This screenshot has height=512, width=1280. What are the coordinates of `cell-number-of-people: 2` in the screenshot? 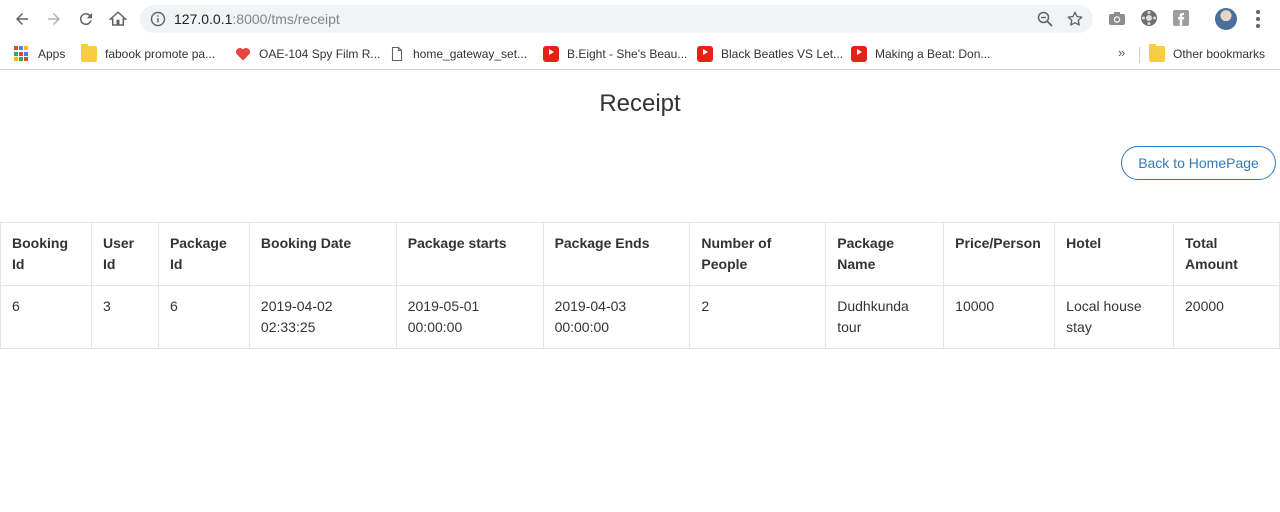 It's located at (758, 317).